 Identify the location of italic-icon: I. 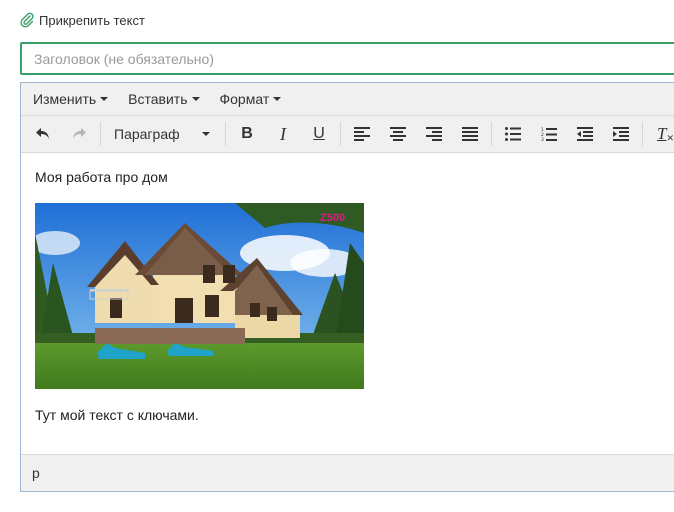
(283, 133).